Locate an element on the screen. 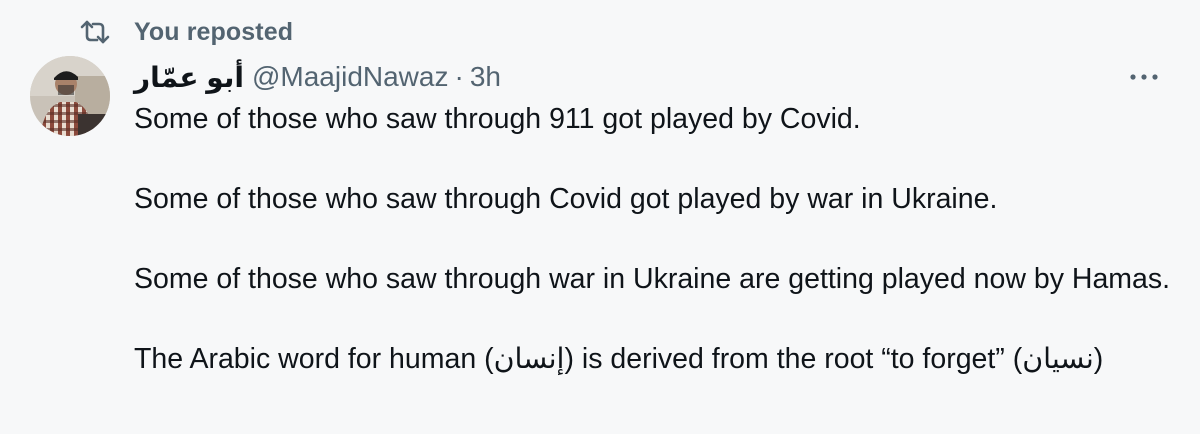  tweet-header: أبو عمّار @MaajidNawaz · 3h is located at coordinates (317, 77).